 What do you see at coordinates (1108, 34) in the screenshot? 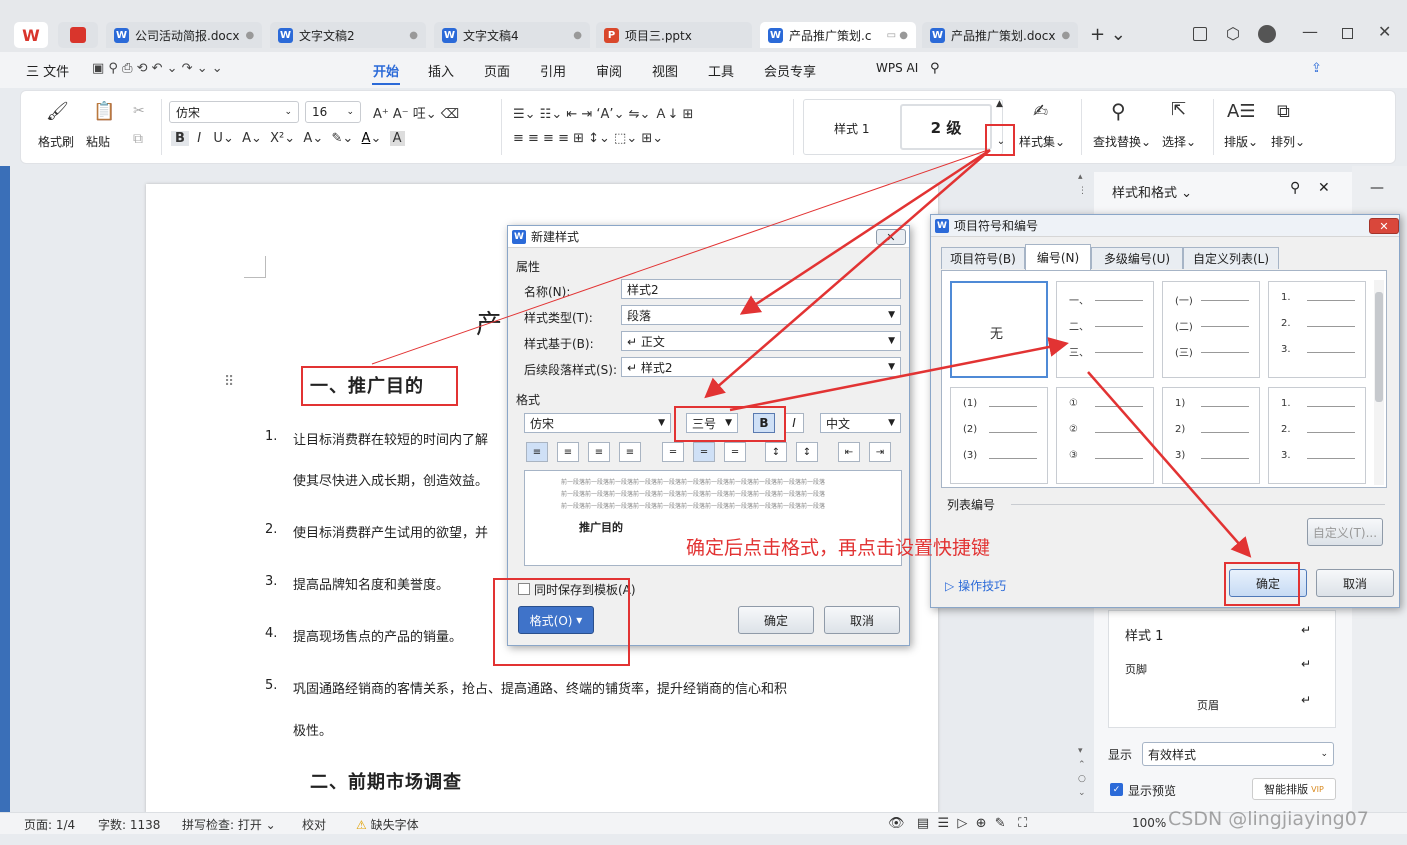
I see `new-tab-icon: + ⌄` at bounding box center [1108, 34].